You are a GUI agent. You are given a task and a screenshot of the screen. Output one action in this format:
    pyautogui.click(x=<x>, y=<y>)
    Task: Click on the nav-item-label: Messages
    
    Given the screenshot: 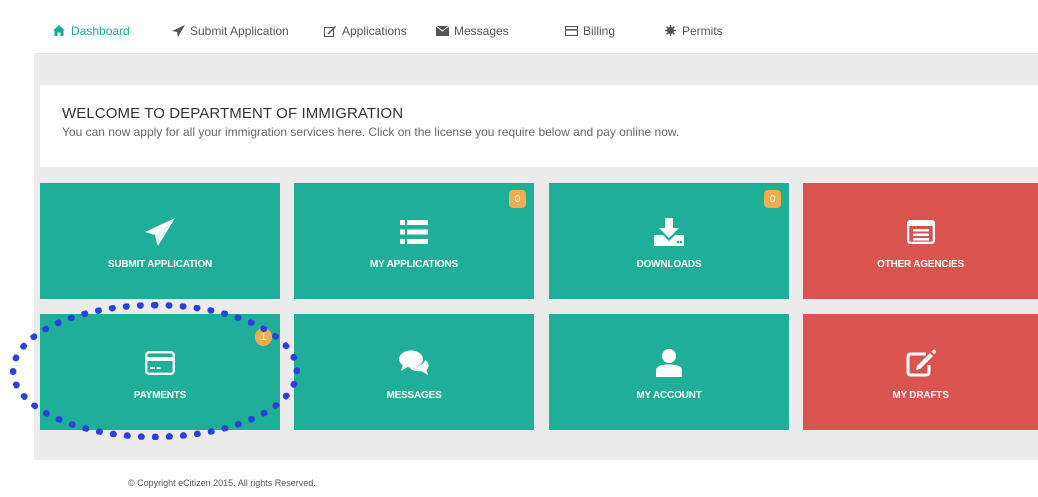 What is the action you would take?
    pyautogui.click(x=481, y=30)
    